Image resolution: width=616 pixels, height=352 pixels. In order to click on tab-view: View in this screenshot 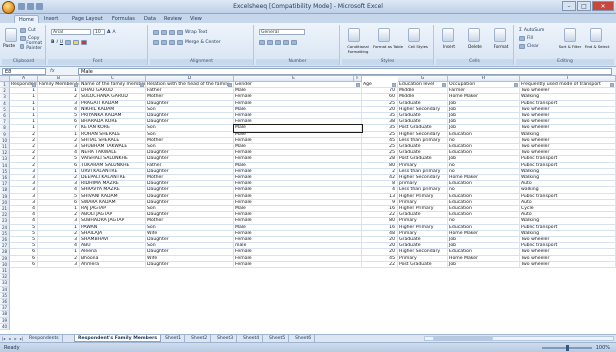, I will do `click(196, 19)`.